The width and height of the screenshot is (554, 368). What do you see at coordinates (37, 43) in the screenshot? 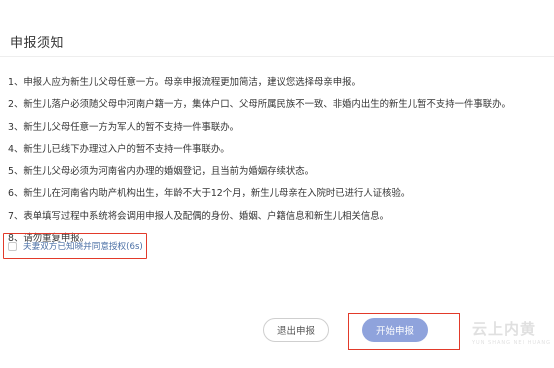
I see `page-title: 申报须知` at bounding box center [37, 43].